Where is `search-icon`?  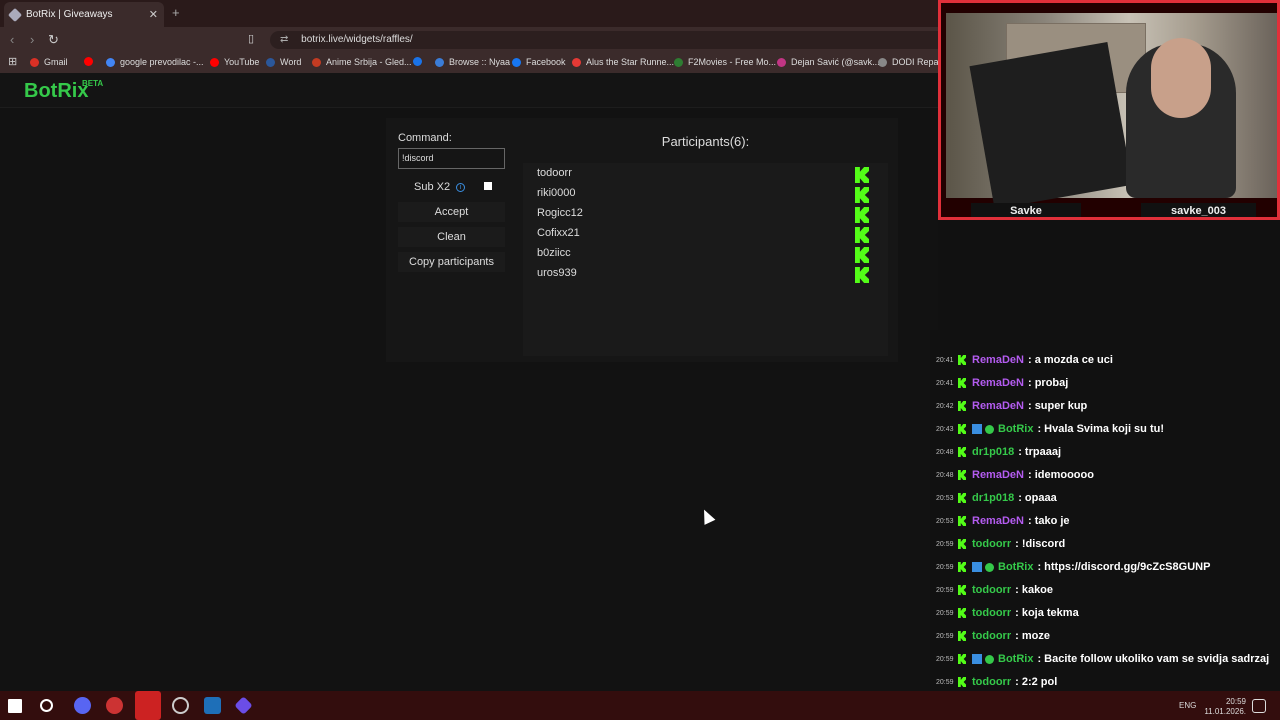 search-icon is located at coordinates (46, 705).